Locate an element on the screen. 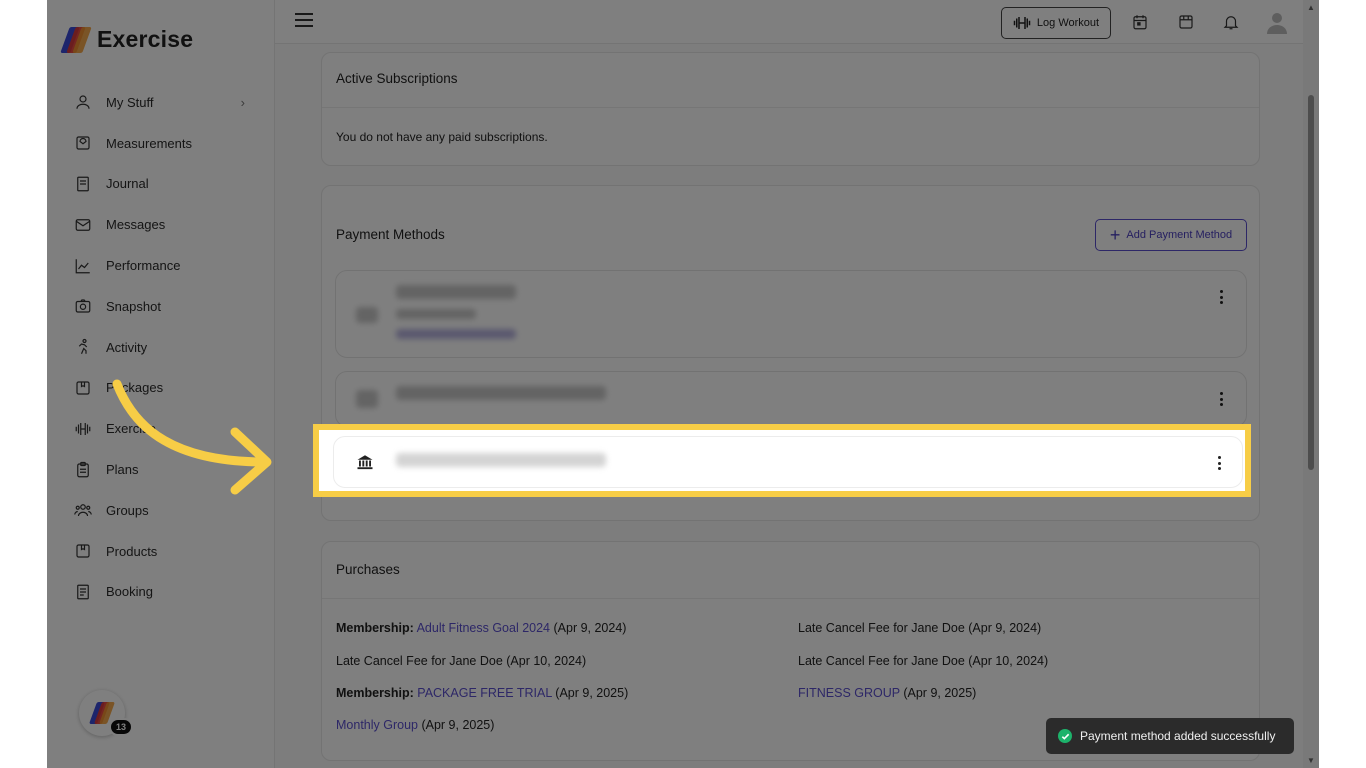 The image size is (1366, 768). app-name: Exercise is located at coordinates (145, 39).